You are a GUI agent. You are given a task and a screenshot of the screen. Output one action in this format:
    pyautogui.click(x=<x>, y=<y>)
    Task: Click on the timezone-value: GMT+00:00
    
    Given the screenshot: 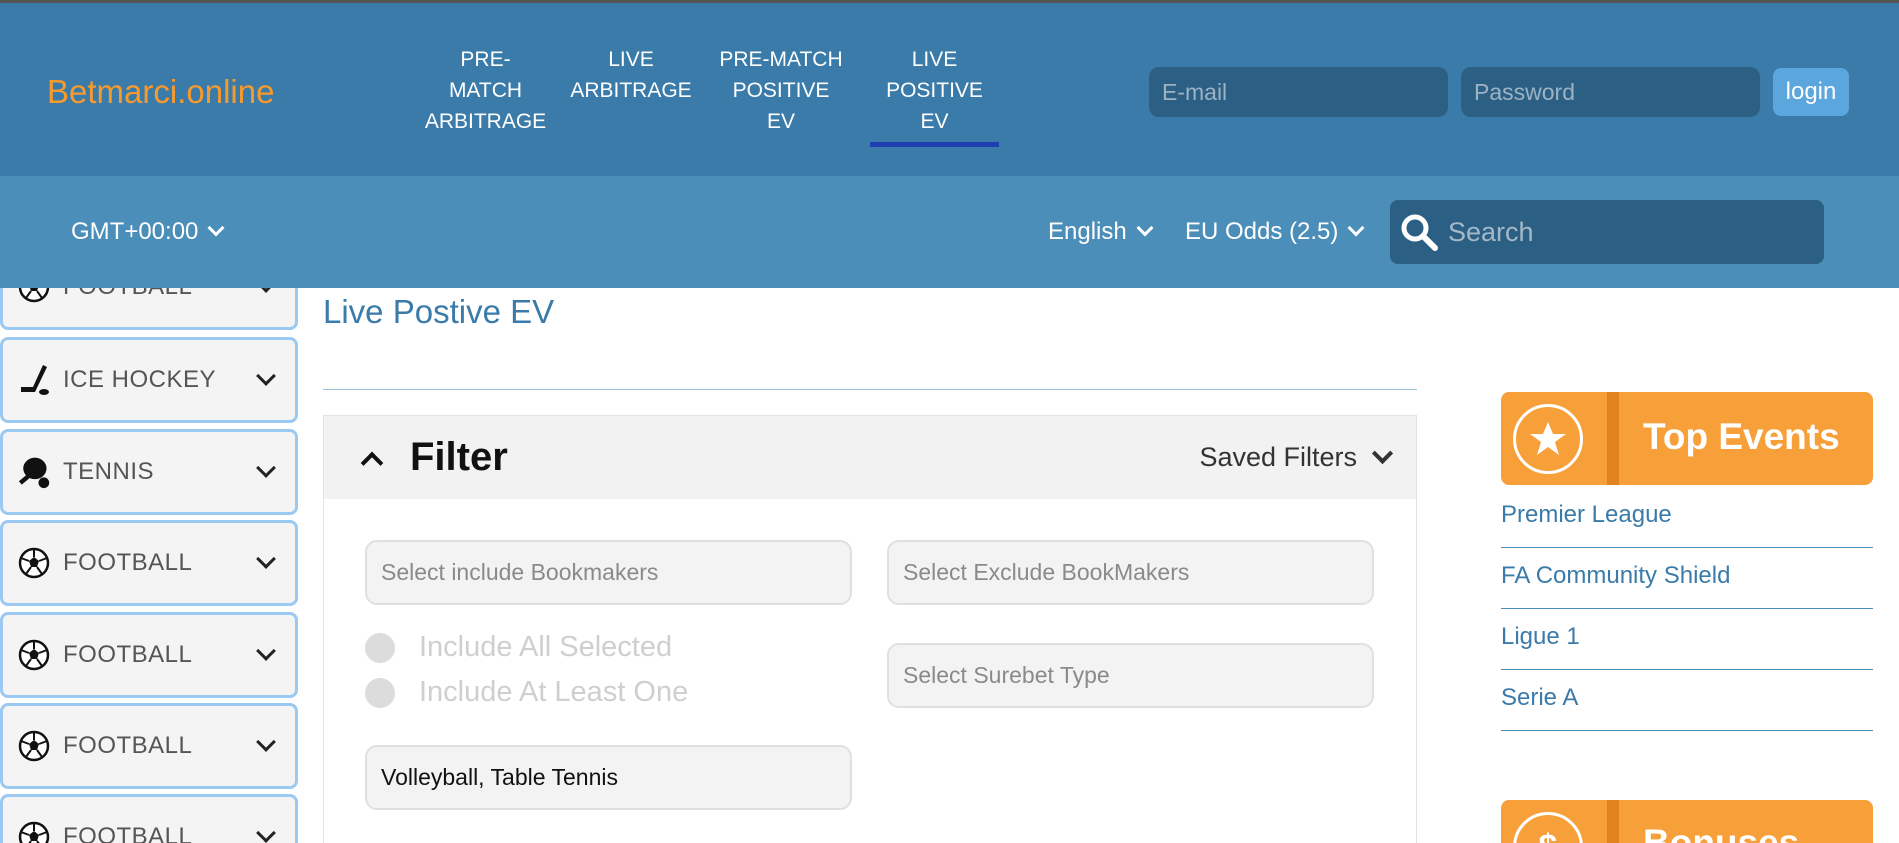 What is the action you would take?
    pyautogui.click(x=135, y=231)
    